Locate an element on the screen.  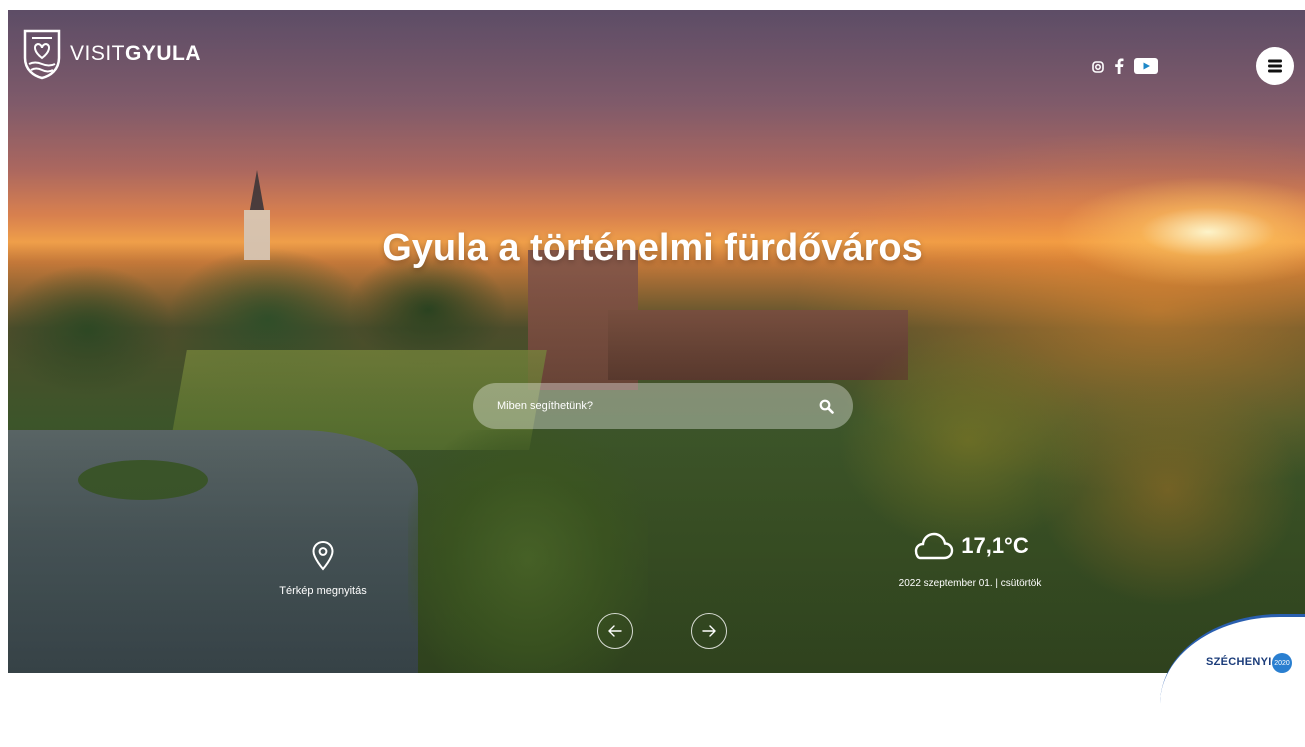
search-button is located at coordinates (826, 406).